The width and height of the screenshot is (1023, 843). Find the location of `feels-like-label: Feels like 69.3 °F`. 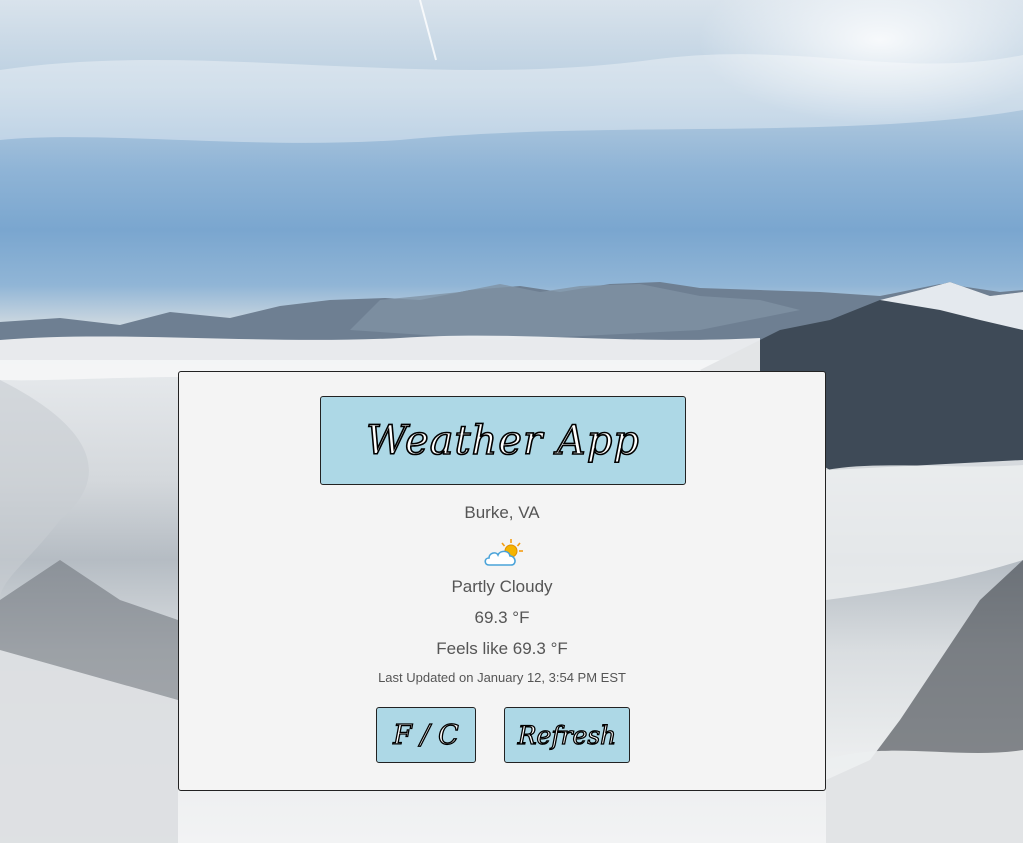

feels-like-label: Feels like 69.3 °F is located at coordinates (502, 648).